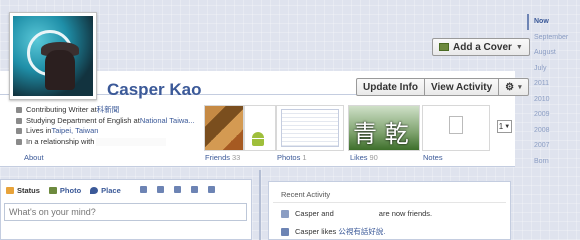  What do you see at coordinates (224, 128) in the screenshot?
I see `friends-thumbnail` at bounding box center [224, 128].